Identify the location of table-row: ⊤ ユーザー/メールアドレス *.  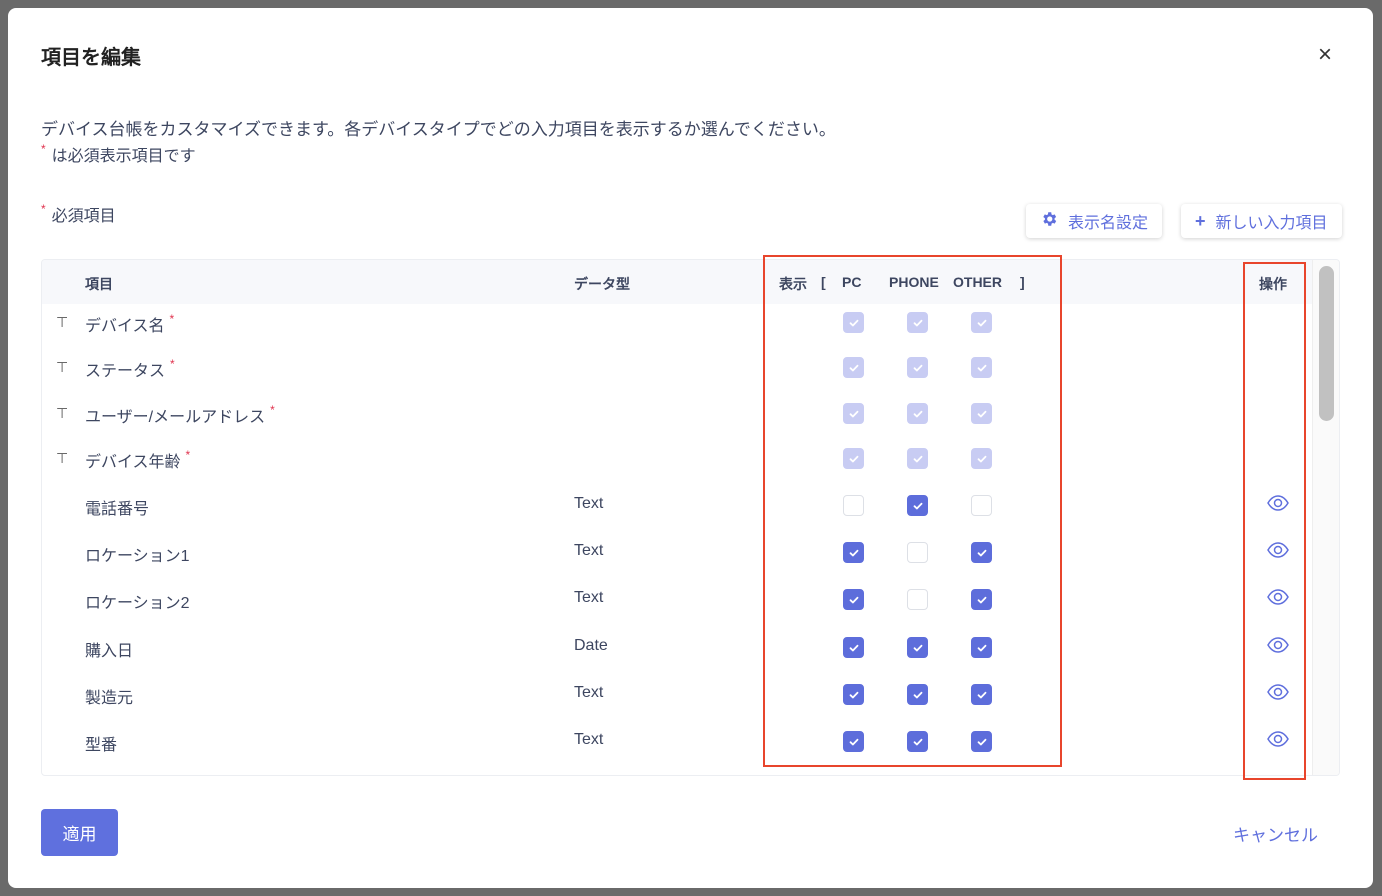
(677, 414).